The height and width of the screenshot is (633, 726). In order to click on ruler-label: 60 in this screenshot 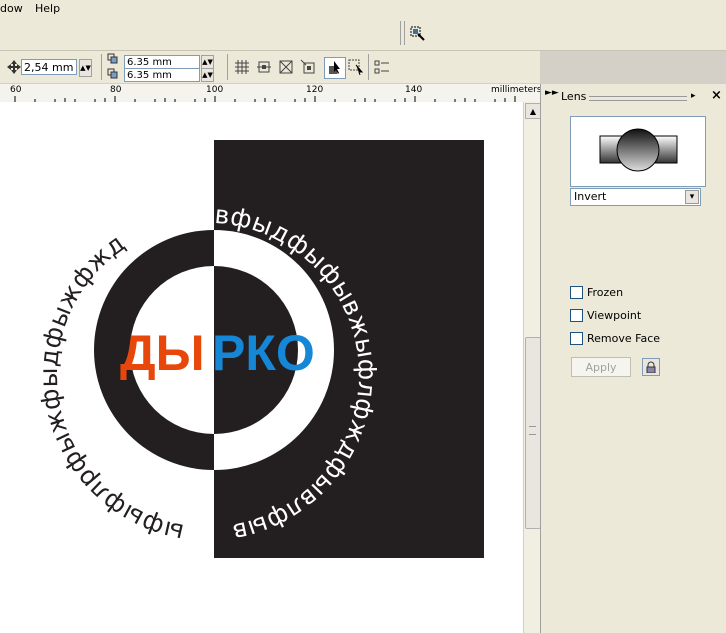, I will do `click(16, 90)`.